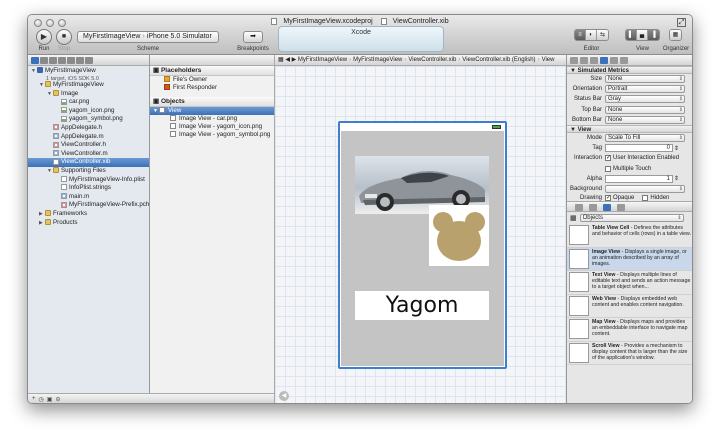 The height and width of the screenshot is (438, 720). What do you see at coordinates (57, 399) in the screenshot?
I see `filter-icon: ⊝` at bounding box center [57, 399].